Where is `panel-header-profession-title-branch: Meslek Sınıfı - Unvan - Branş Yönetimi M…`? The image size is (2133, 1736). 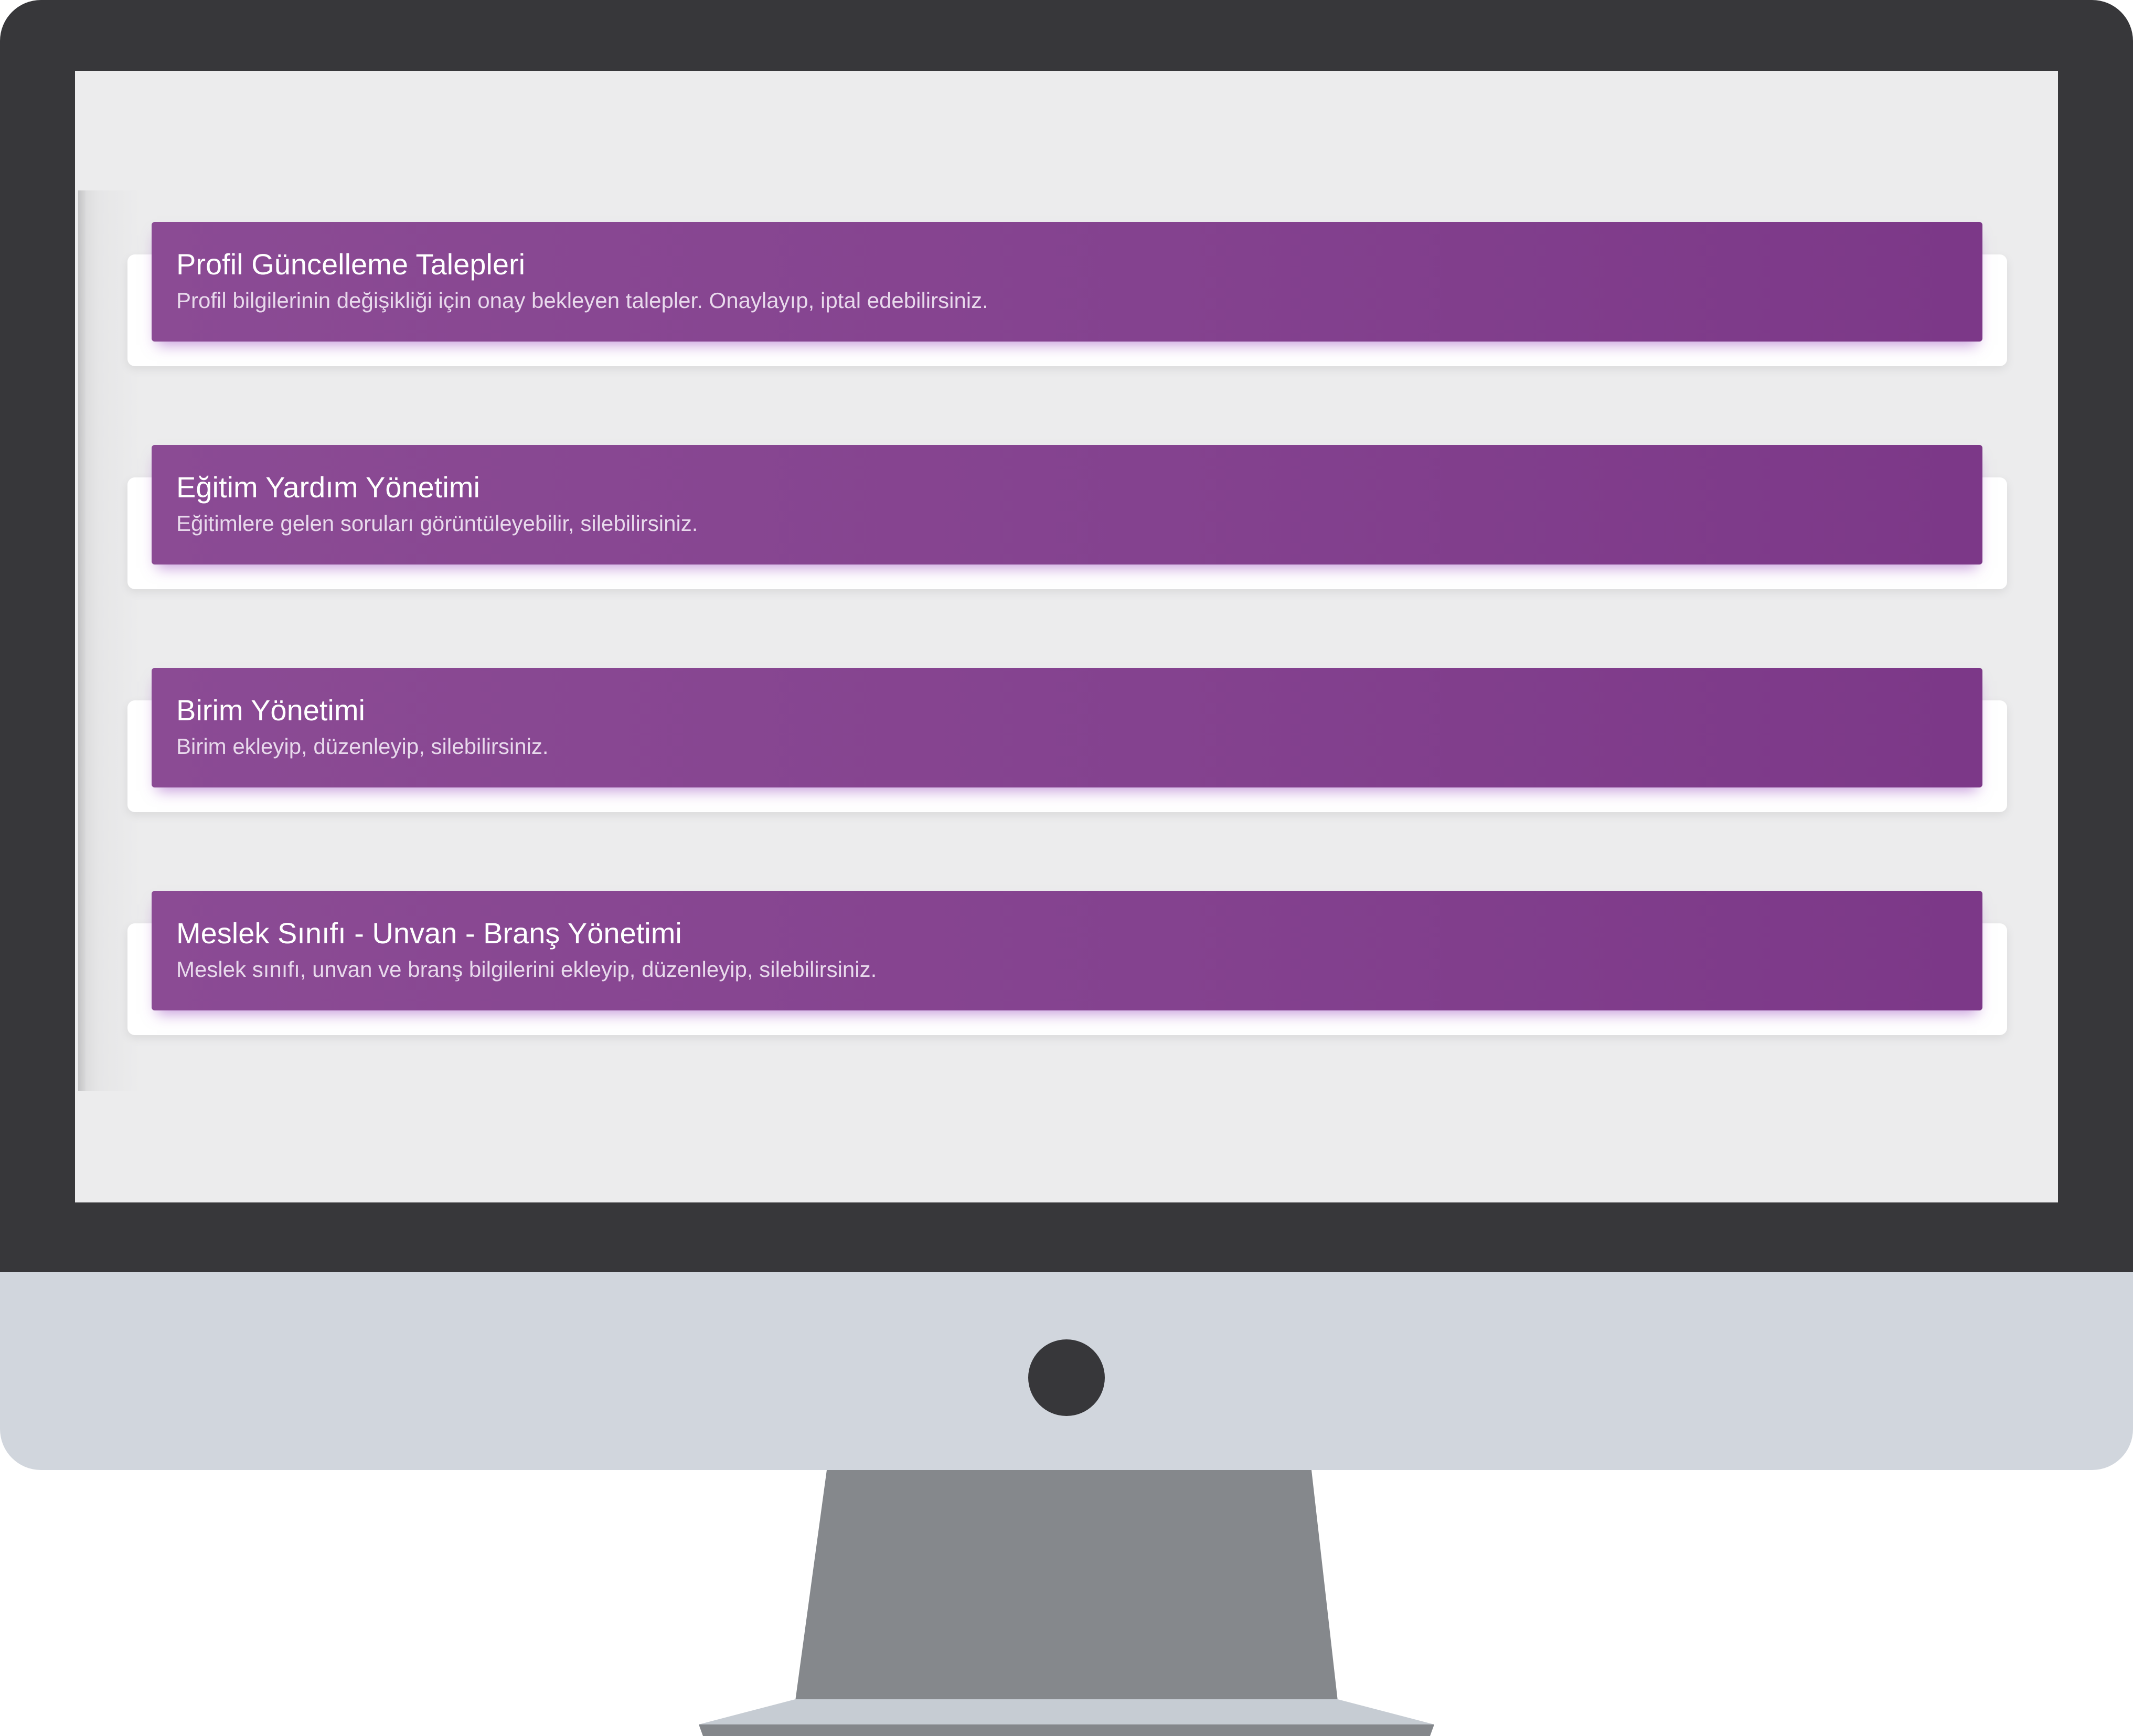
panel-header-profession-title-branch: Meslek Sınıfı - Unvan - Branş Yönetimi M… is located at coordinates (1067, 950).